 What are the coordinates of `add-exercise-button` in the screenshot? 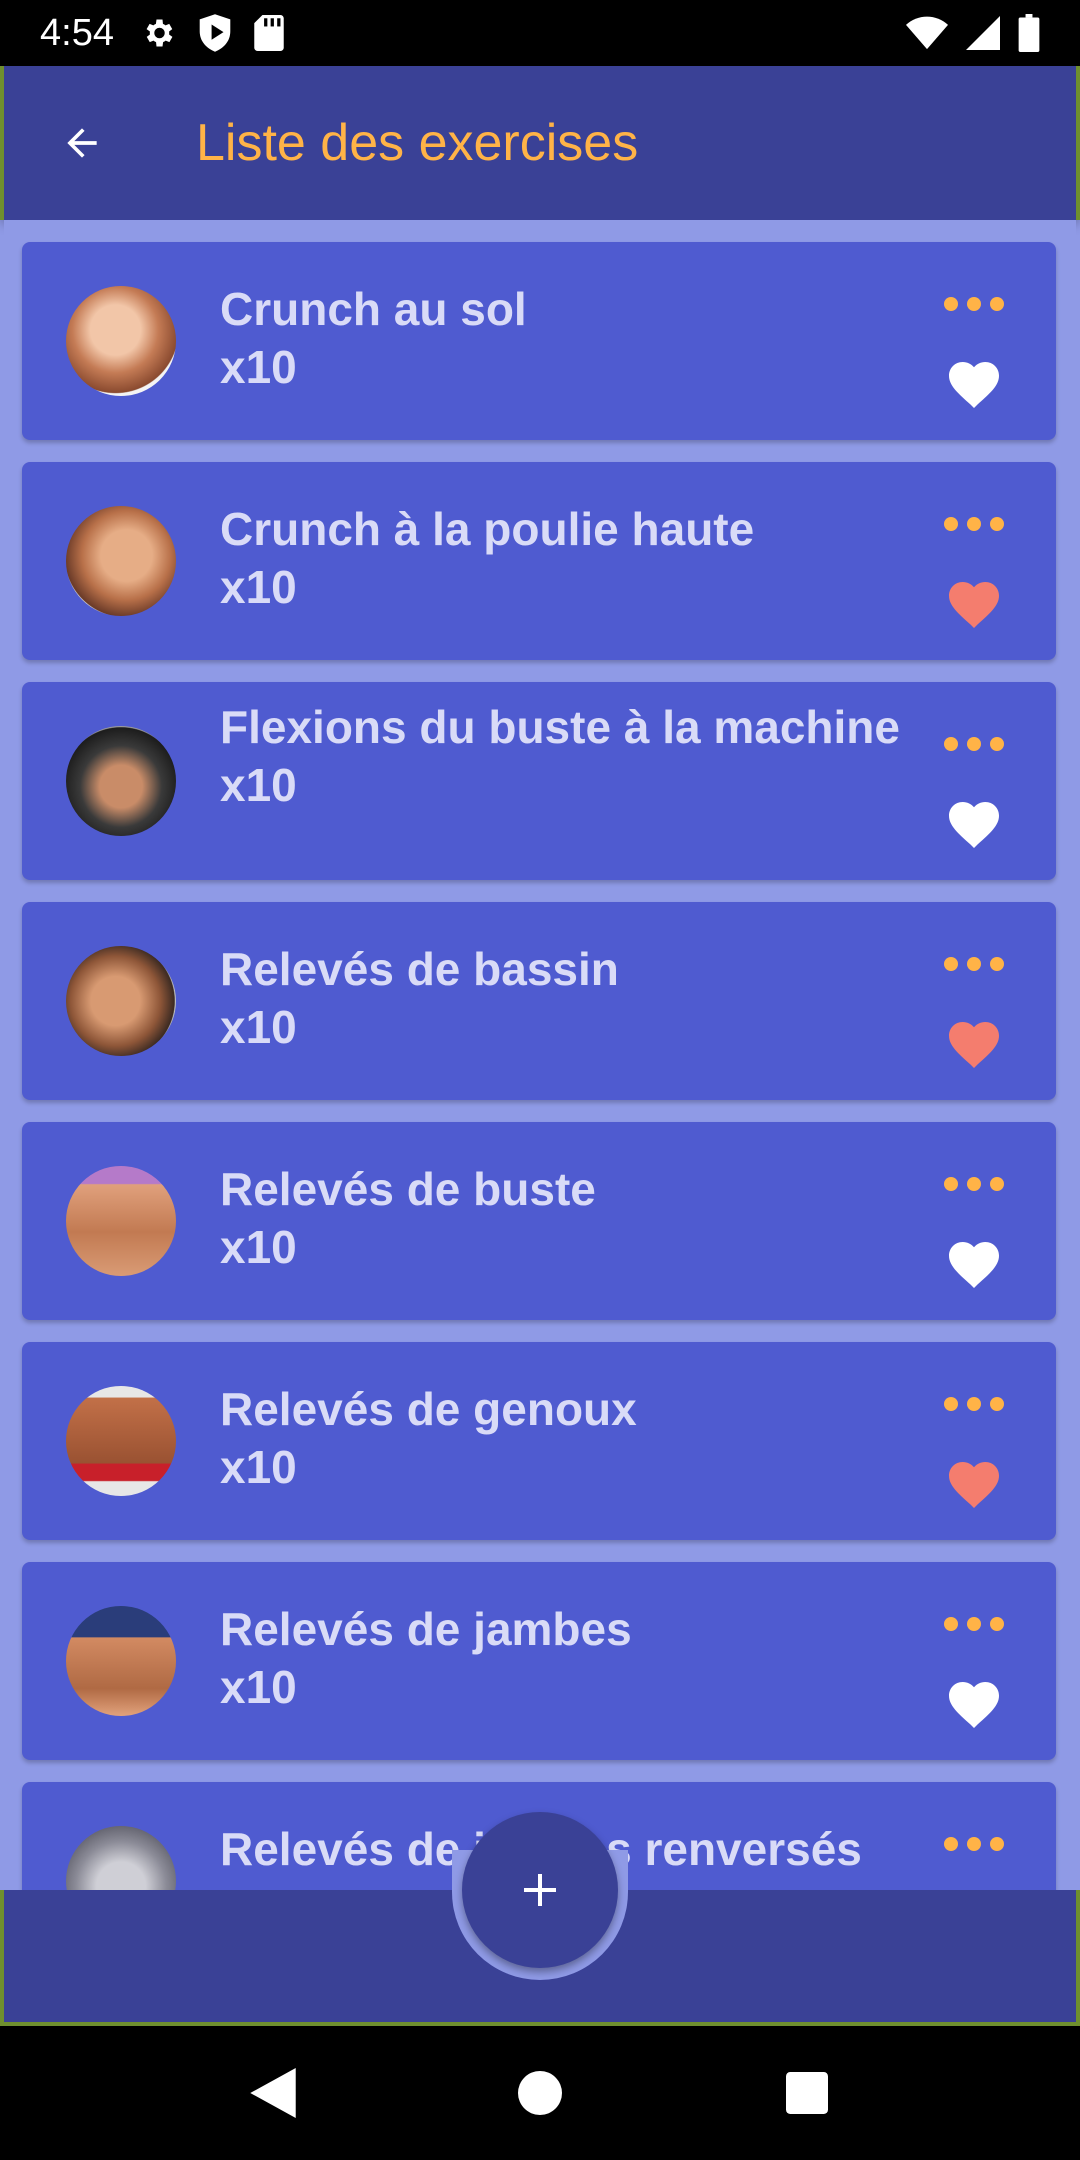 It's located at (540, 1890).